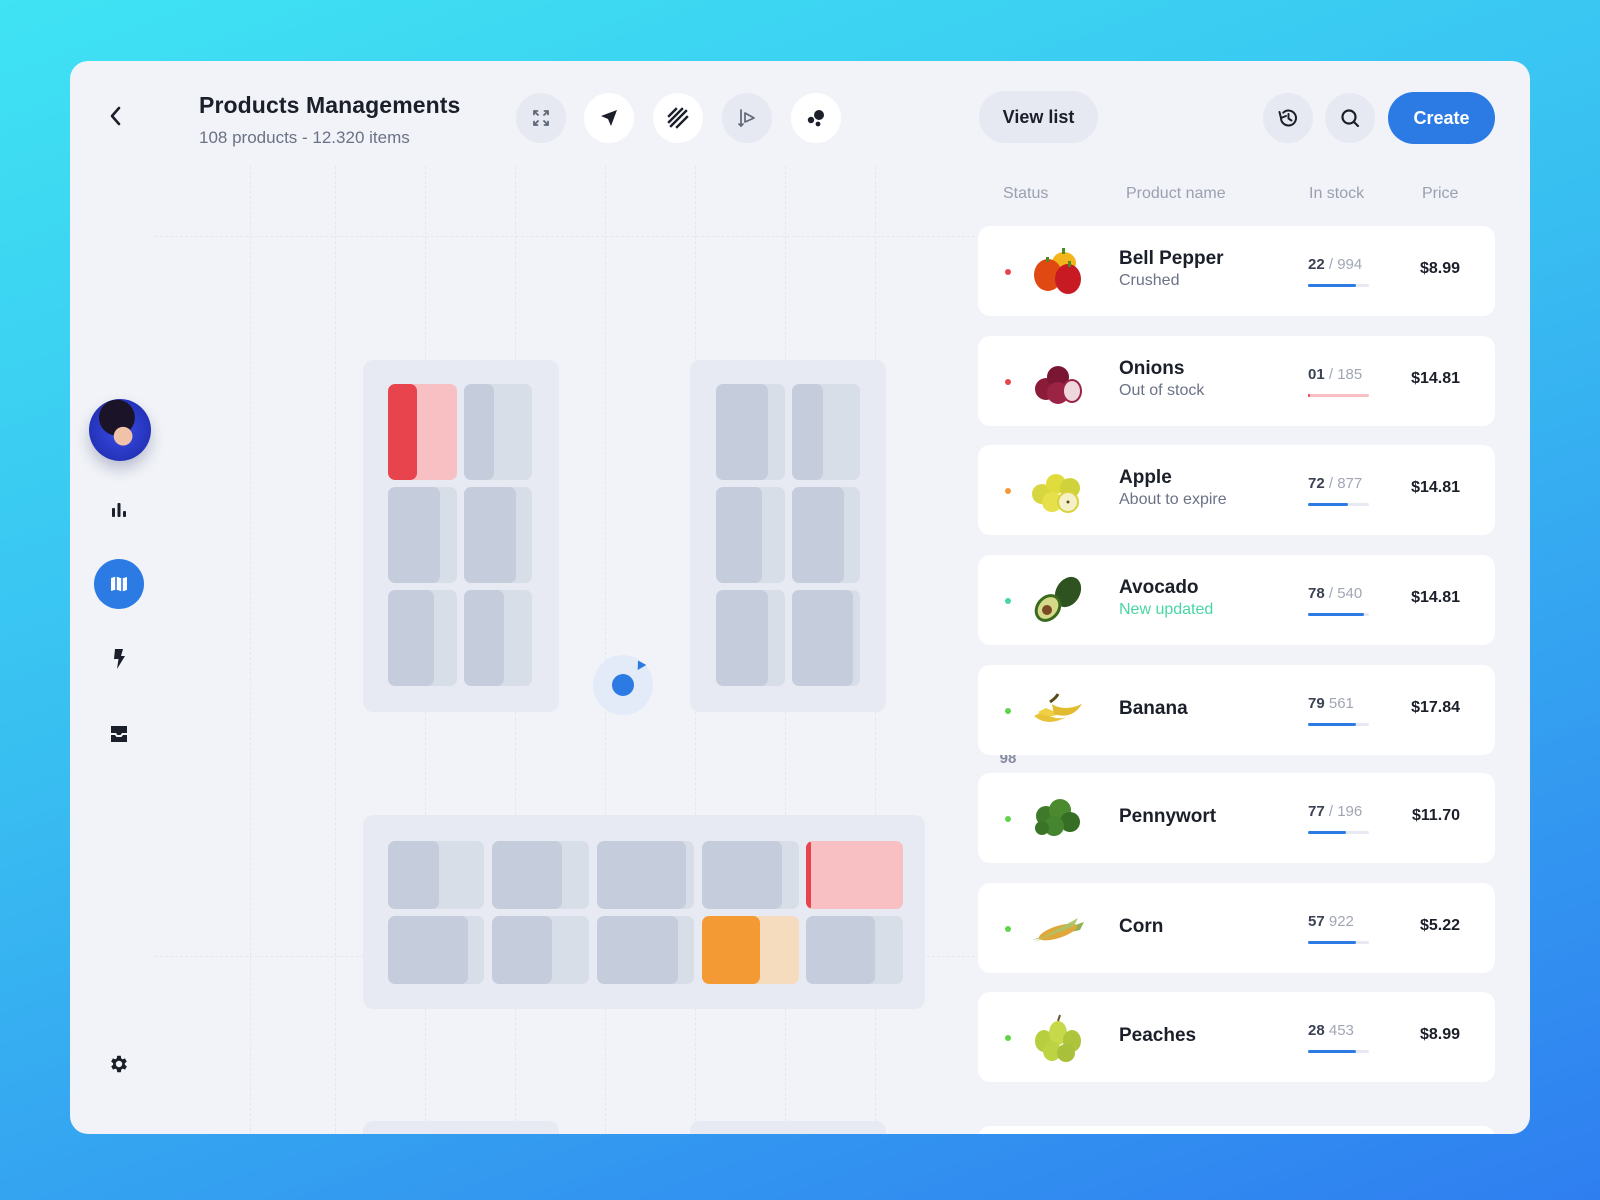 The width and height of the screenshot is (1600, 1200). I want to click on product-name: Pennywort, so click(1168, 816).